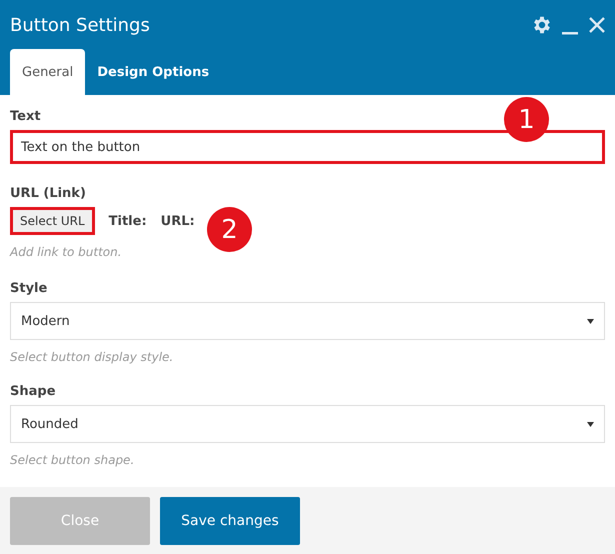 Image resolution: width=615 pixels, height=554 pixels. I want to click on save-button: Save changes, so click(230, 520).